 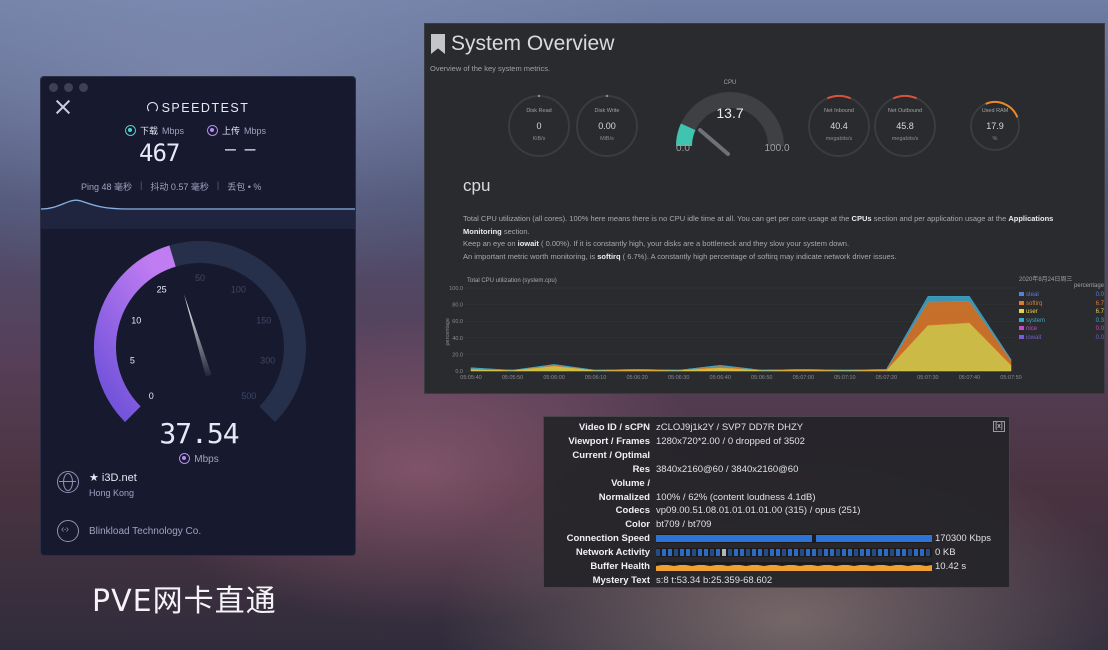 What do you see at coordinates (151, 396) in the screenshot?
I see `gauge-tick-label: 0` at bounding box center [151, 396].